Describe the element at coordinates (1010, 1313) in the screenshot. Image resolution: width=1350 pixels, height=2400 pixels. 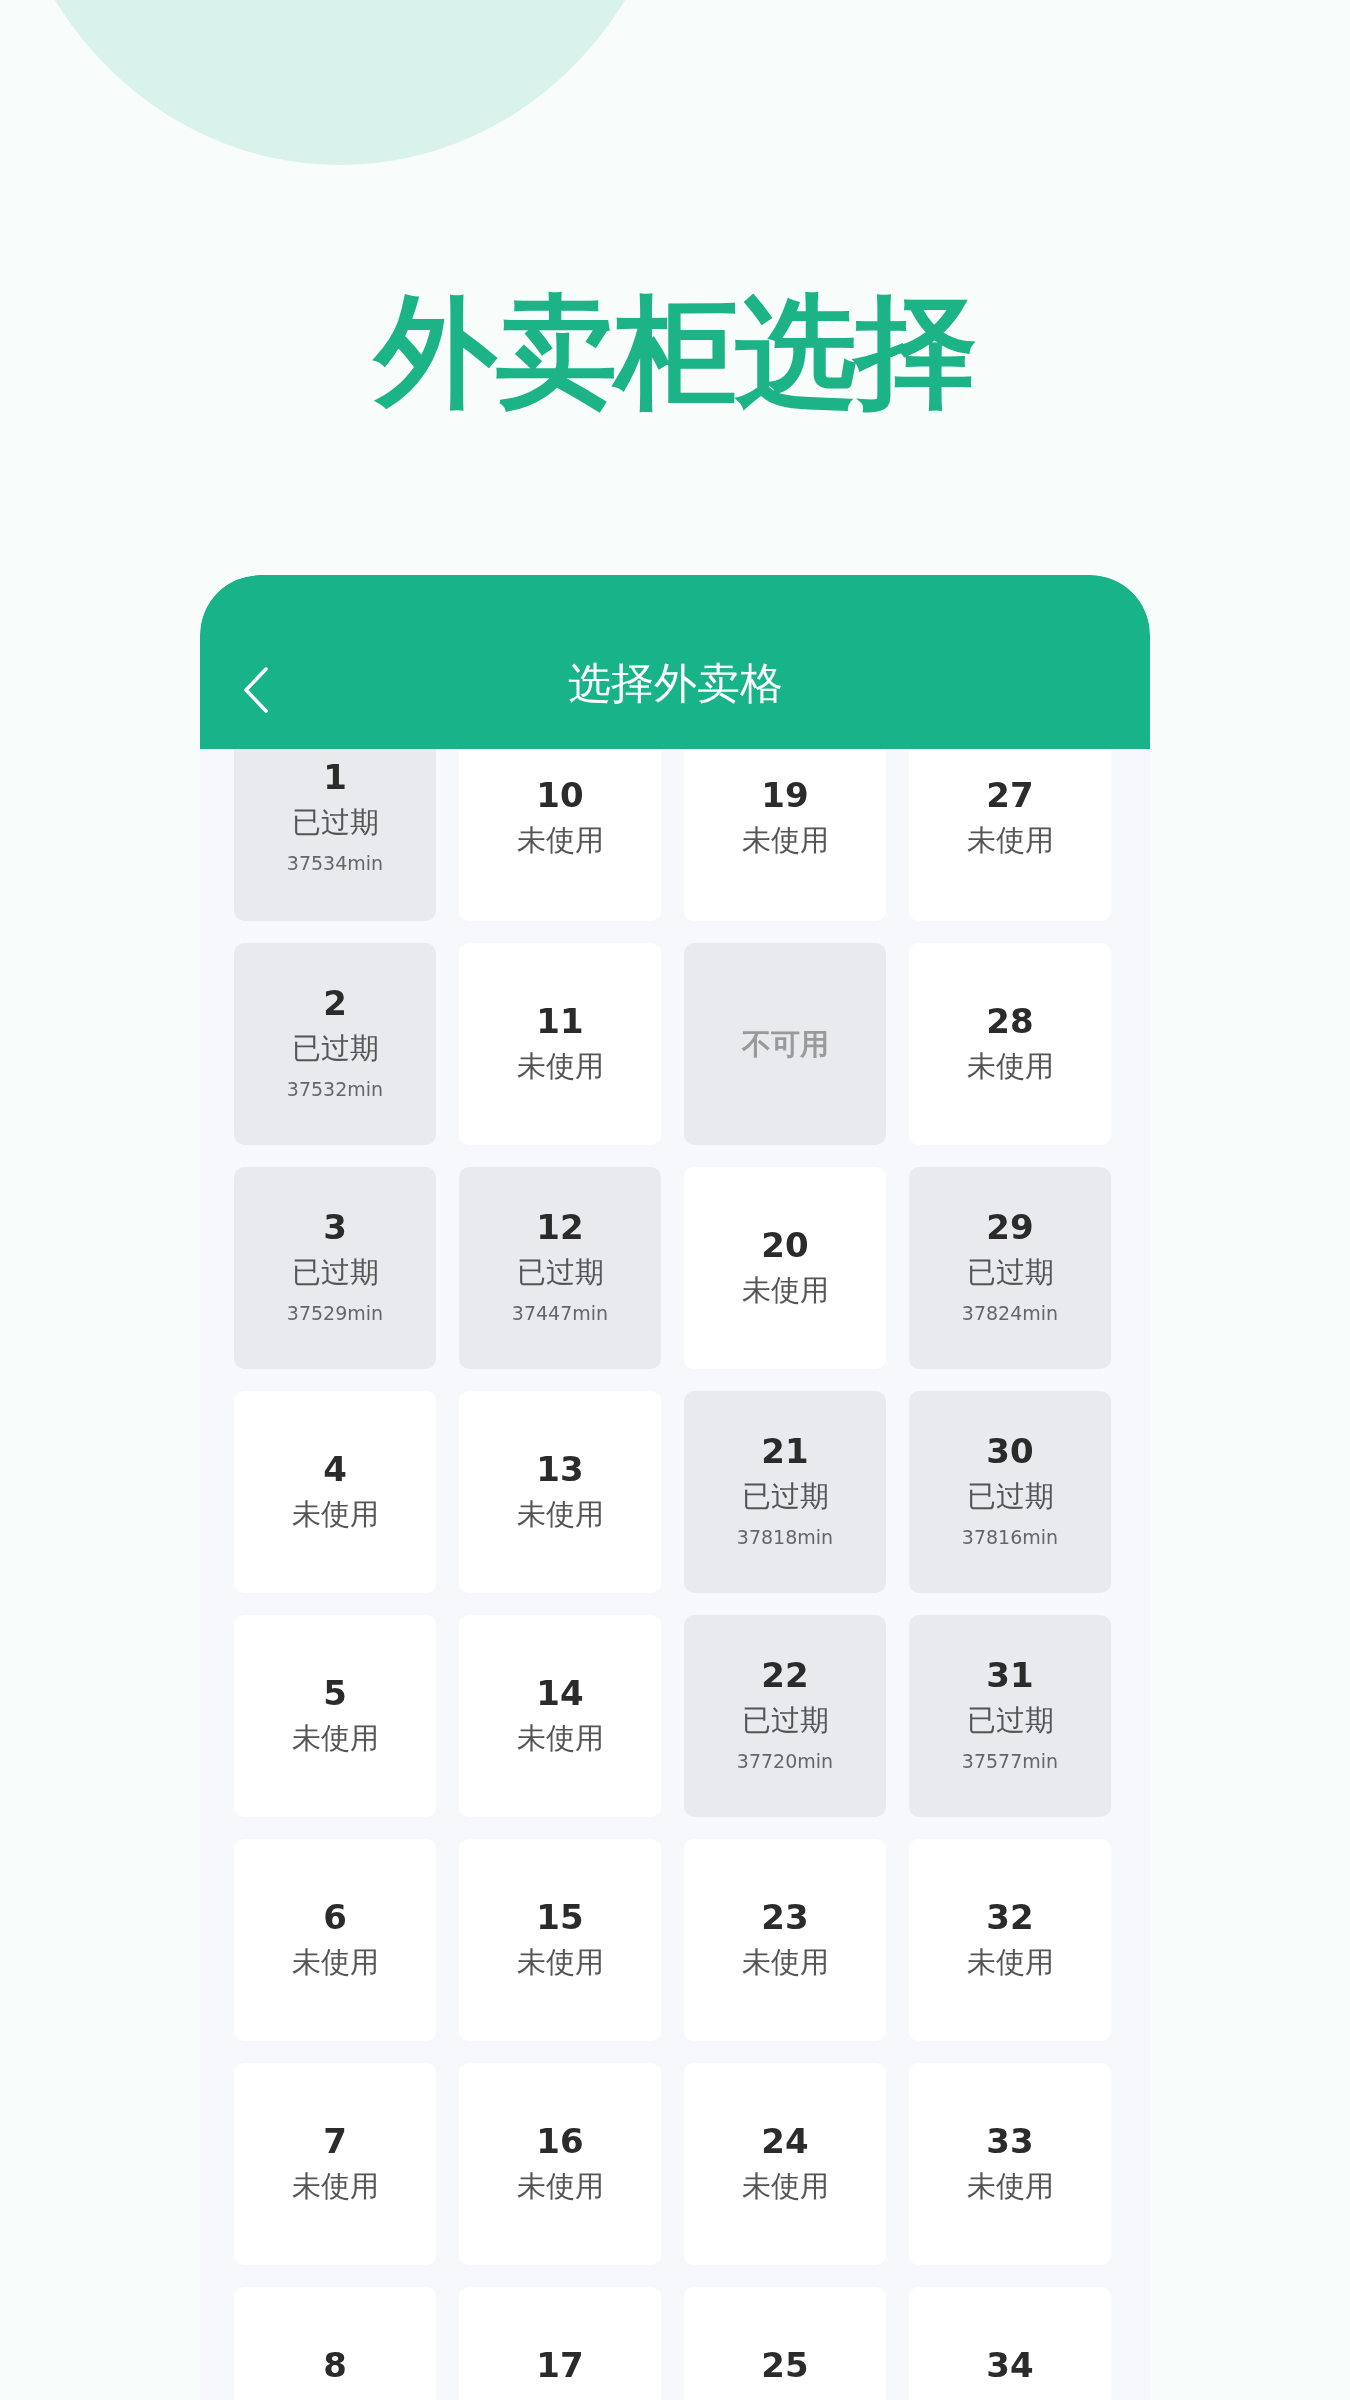
I see `elapsed-time: 37824min` at that location.